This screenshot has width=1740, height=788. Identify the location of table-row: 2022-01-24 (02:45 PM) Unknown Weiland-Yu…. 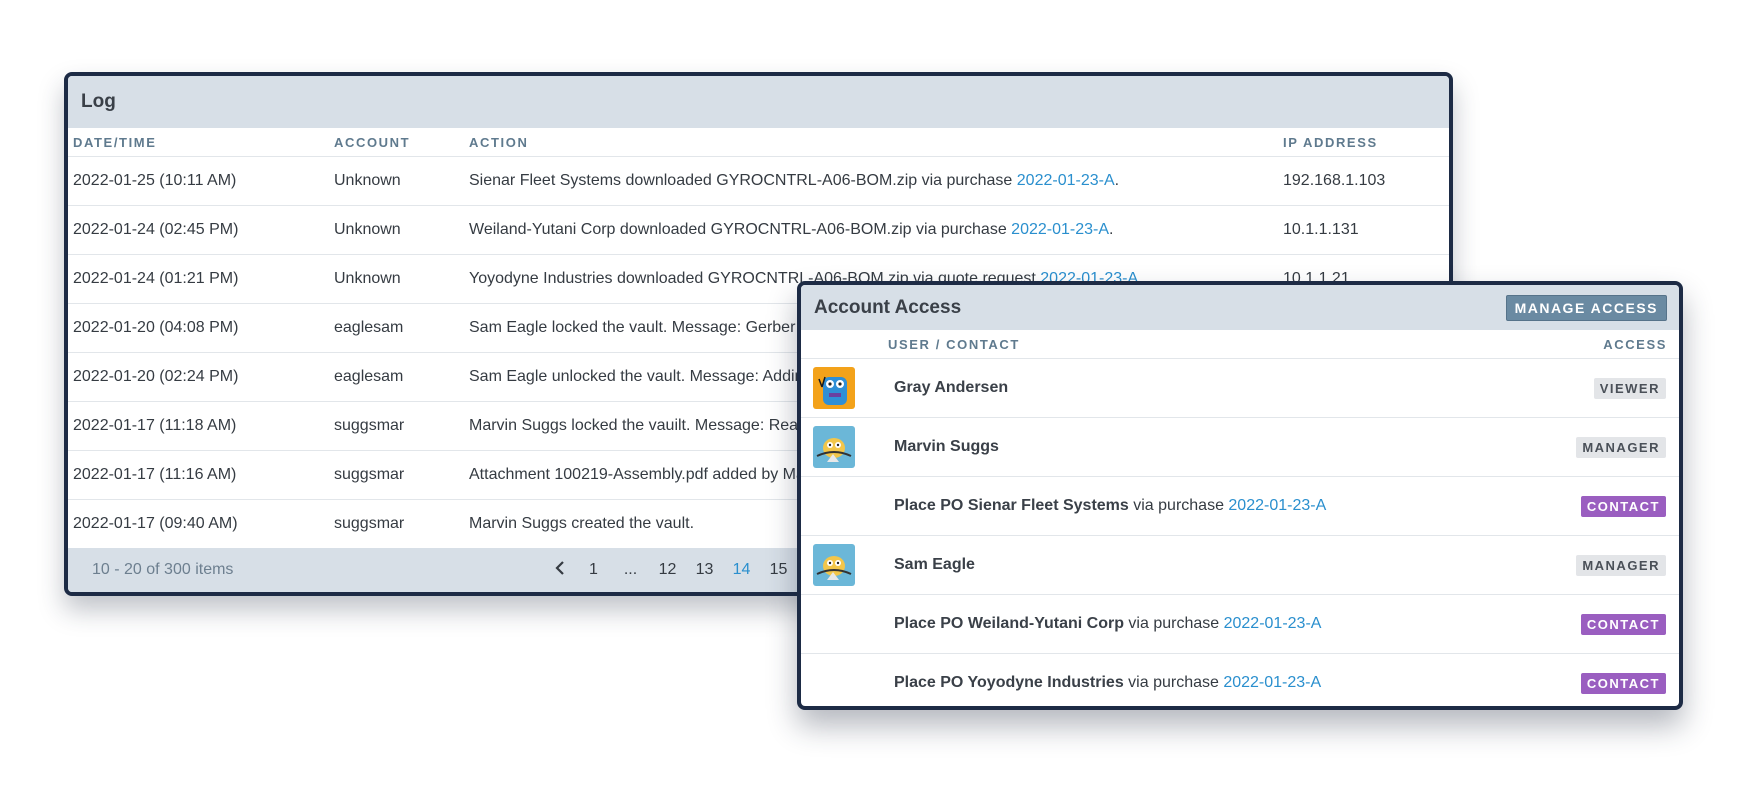
(758, 230).